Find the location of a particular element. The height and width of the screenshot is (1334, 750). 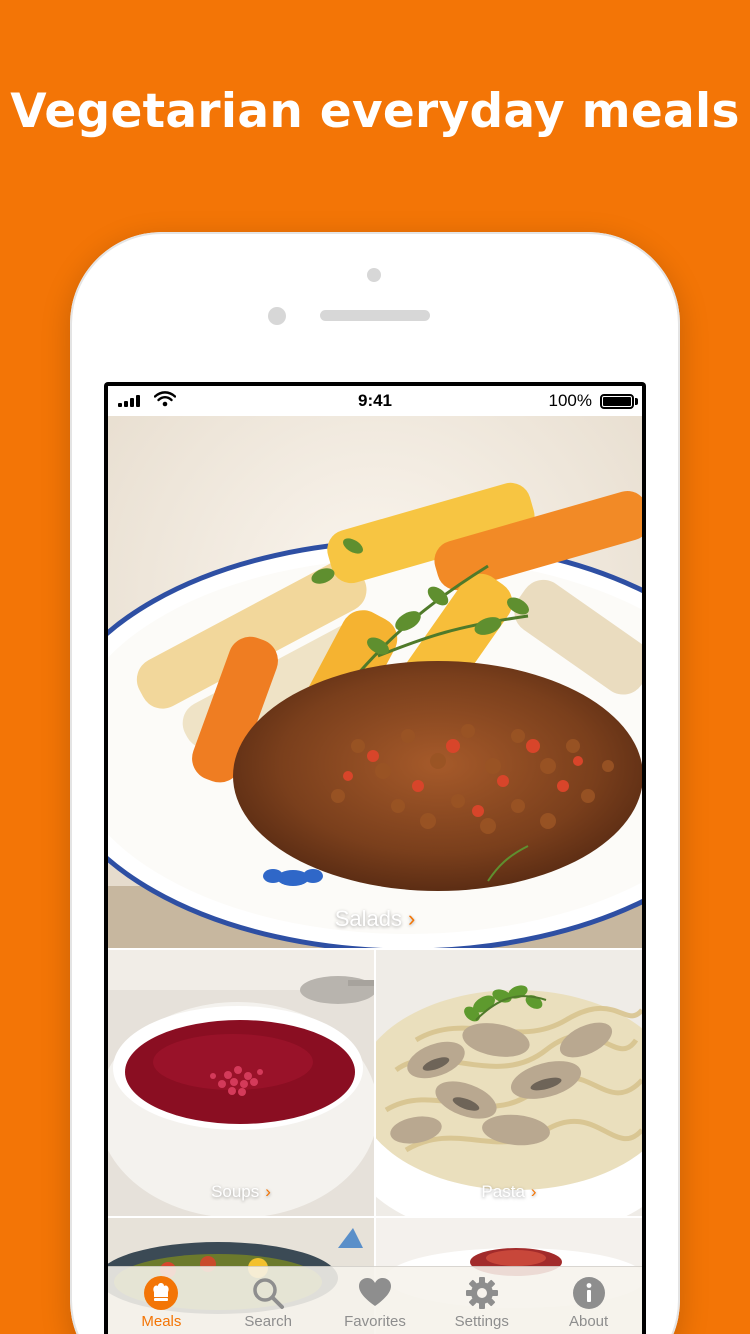

tab-favorites: Favorites is located at coordinates (375, 1300).